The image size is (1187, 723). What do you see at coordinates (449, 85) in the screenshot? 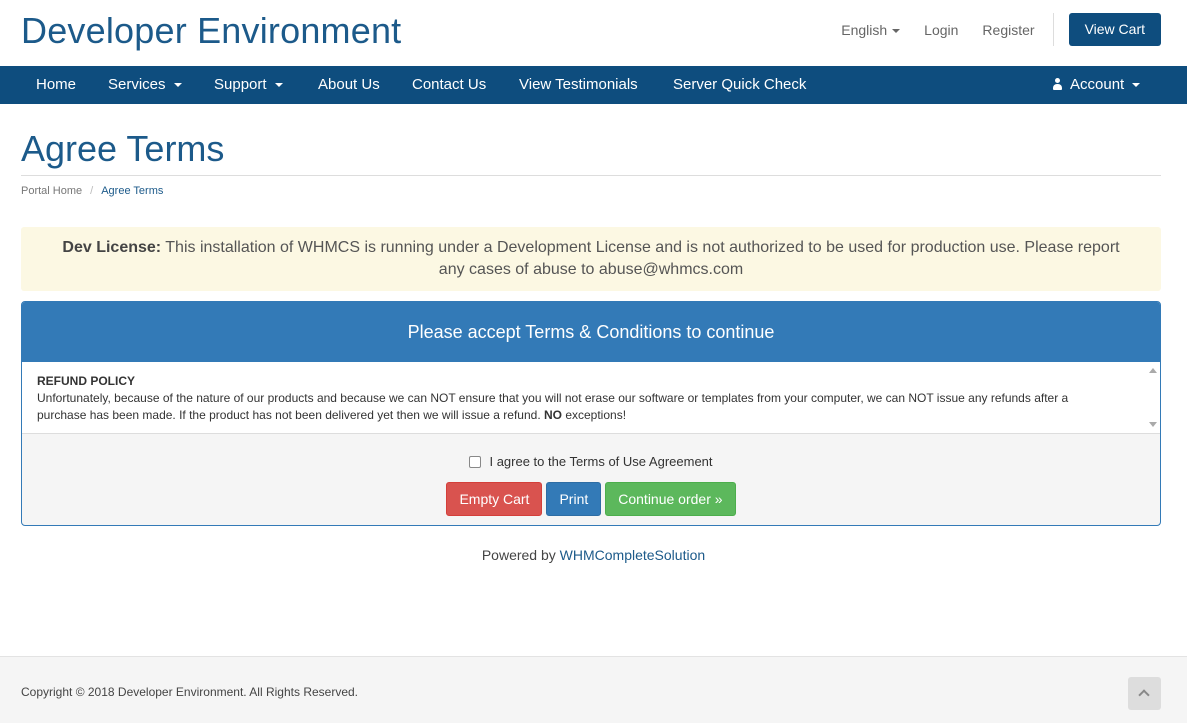
I see `nav-contact: Contact Us` at bounding box center [449, 85].